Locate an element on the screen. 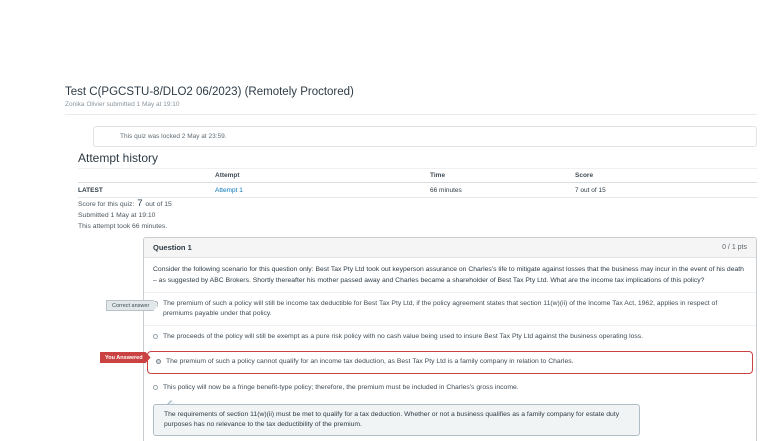 The width and height of the screenshot is (784, 441). score-line: Score for this quiz: 7 out of 15 is located at coordinates (125, 204).